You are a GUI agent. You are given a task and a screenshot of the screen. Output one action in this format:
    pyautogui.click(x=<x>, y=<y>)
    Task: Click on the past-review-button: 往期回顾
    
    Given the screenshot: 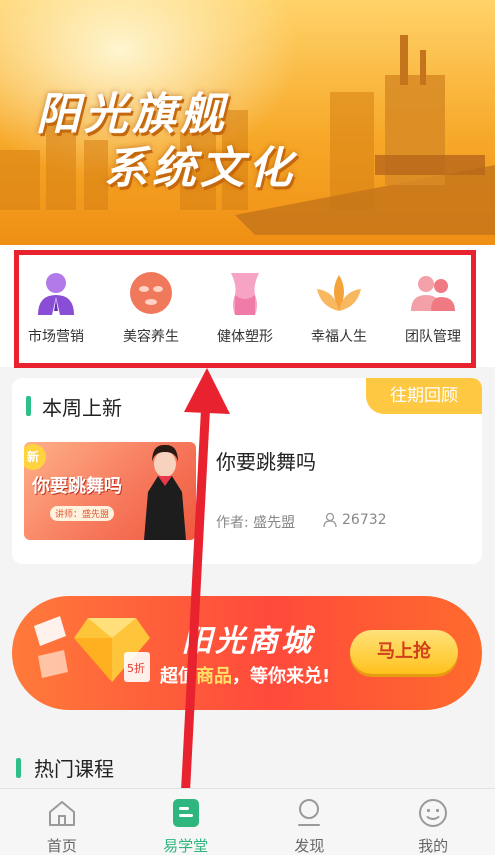 What is the action you would take?
    pyautogui.click(x=424, y=396)
    